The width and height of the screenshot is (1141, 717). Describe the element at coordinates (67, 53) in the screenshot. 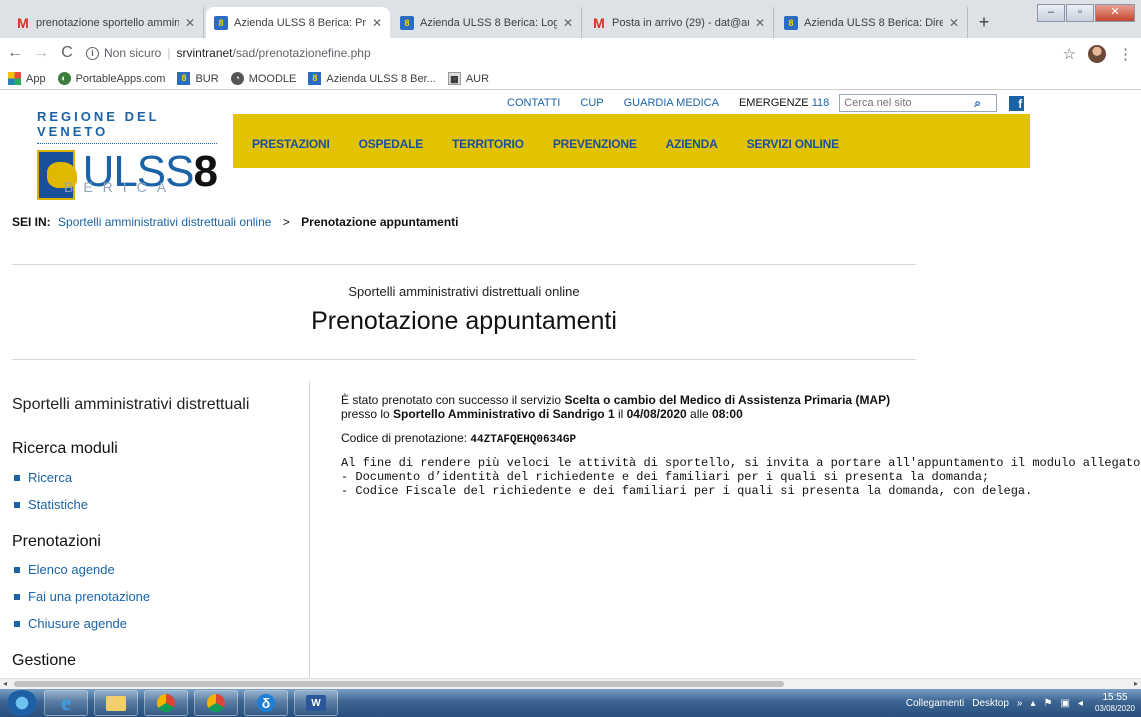

I see `reload-icon: C` at that location.